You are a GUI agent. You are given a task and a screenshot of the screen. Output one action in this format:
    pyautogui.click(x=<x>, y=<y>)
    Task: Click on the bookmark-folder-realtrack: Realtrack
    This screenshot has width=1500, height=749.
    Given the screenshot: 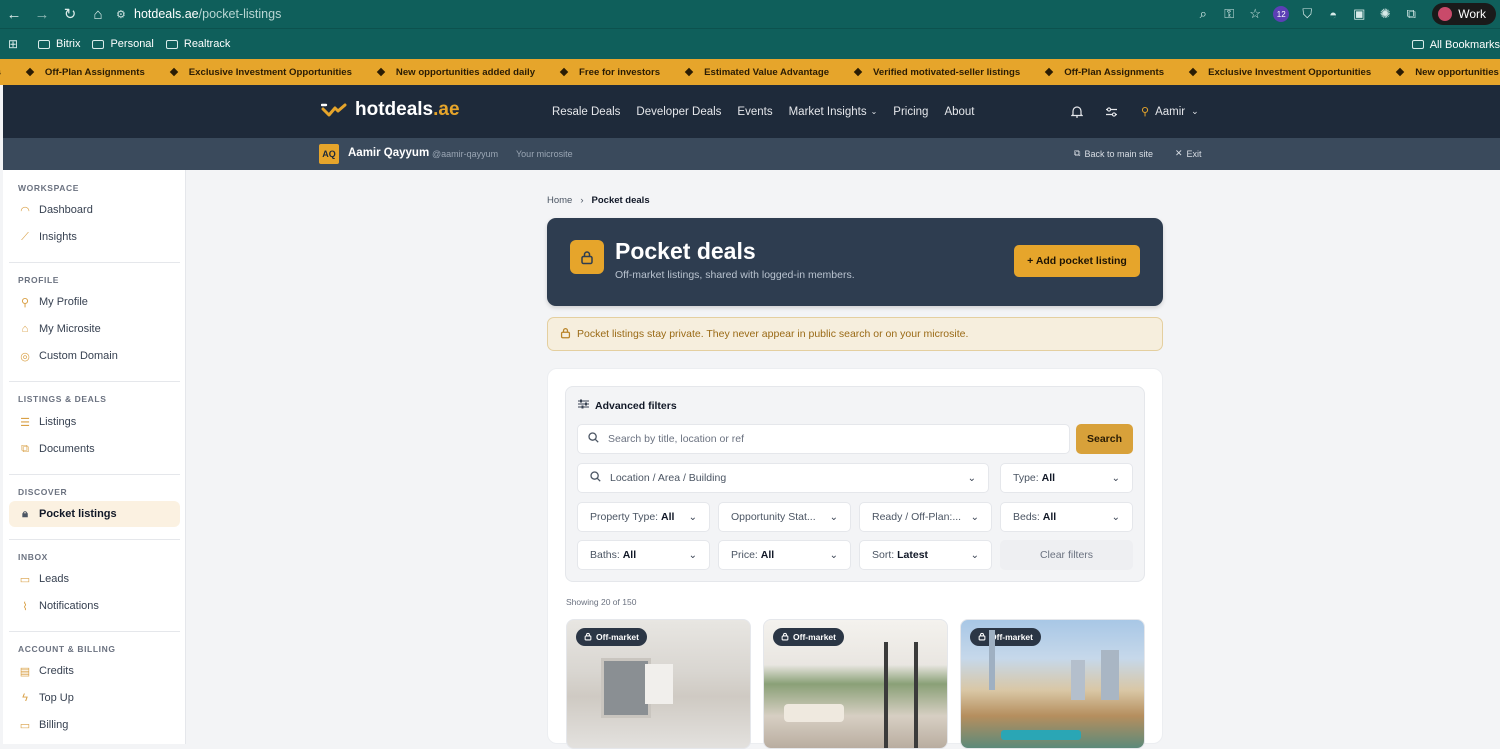 What is the action you would take?
    pyautogui.click(x=198, y=44)
    